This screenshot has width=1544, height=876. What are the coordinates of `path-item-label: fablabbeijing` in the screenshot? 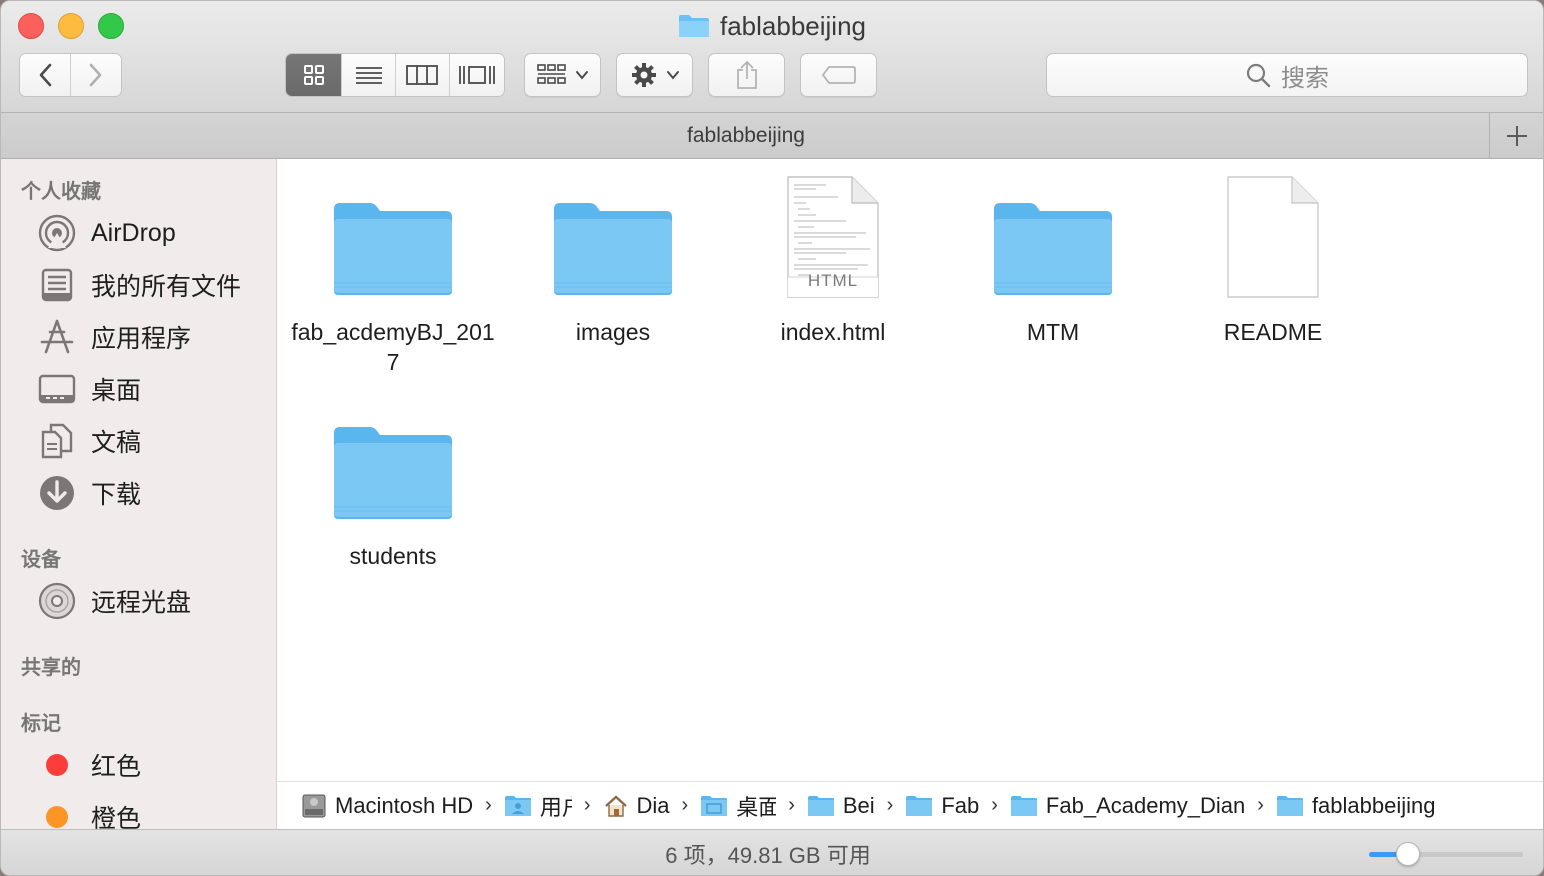 It's located at (1373, 805).